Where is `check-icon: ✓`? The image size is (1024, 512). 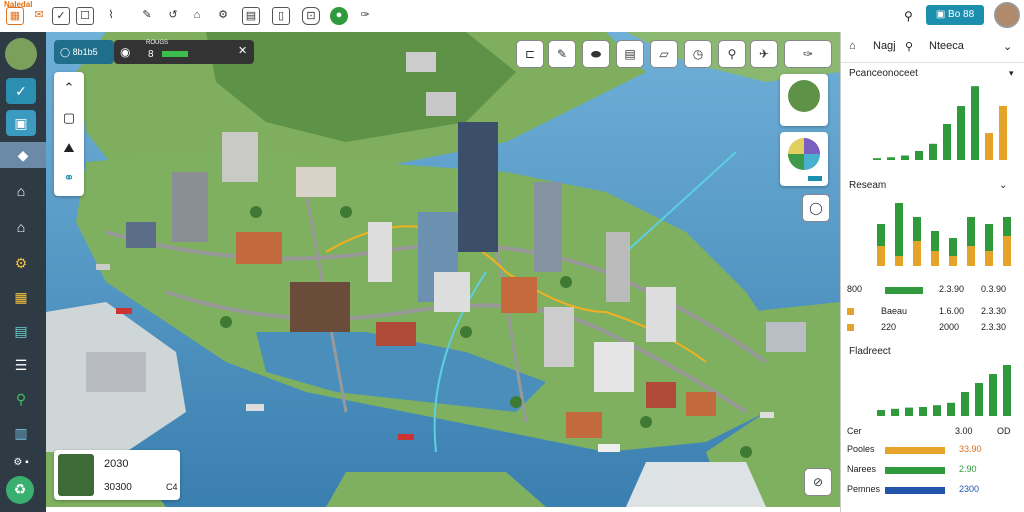
check-icon: ✓ is located at coordinates (61, 16).